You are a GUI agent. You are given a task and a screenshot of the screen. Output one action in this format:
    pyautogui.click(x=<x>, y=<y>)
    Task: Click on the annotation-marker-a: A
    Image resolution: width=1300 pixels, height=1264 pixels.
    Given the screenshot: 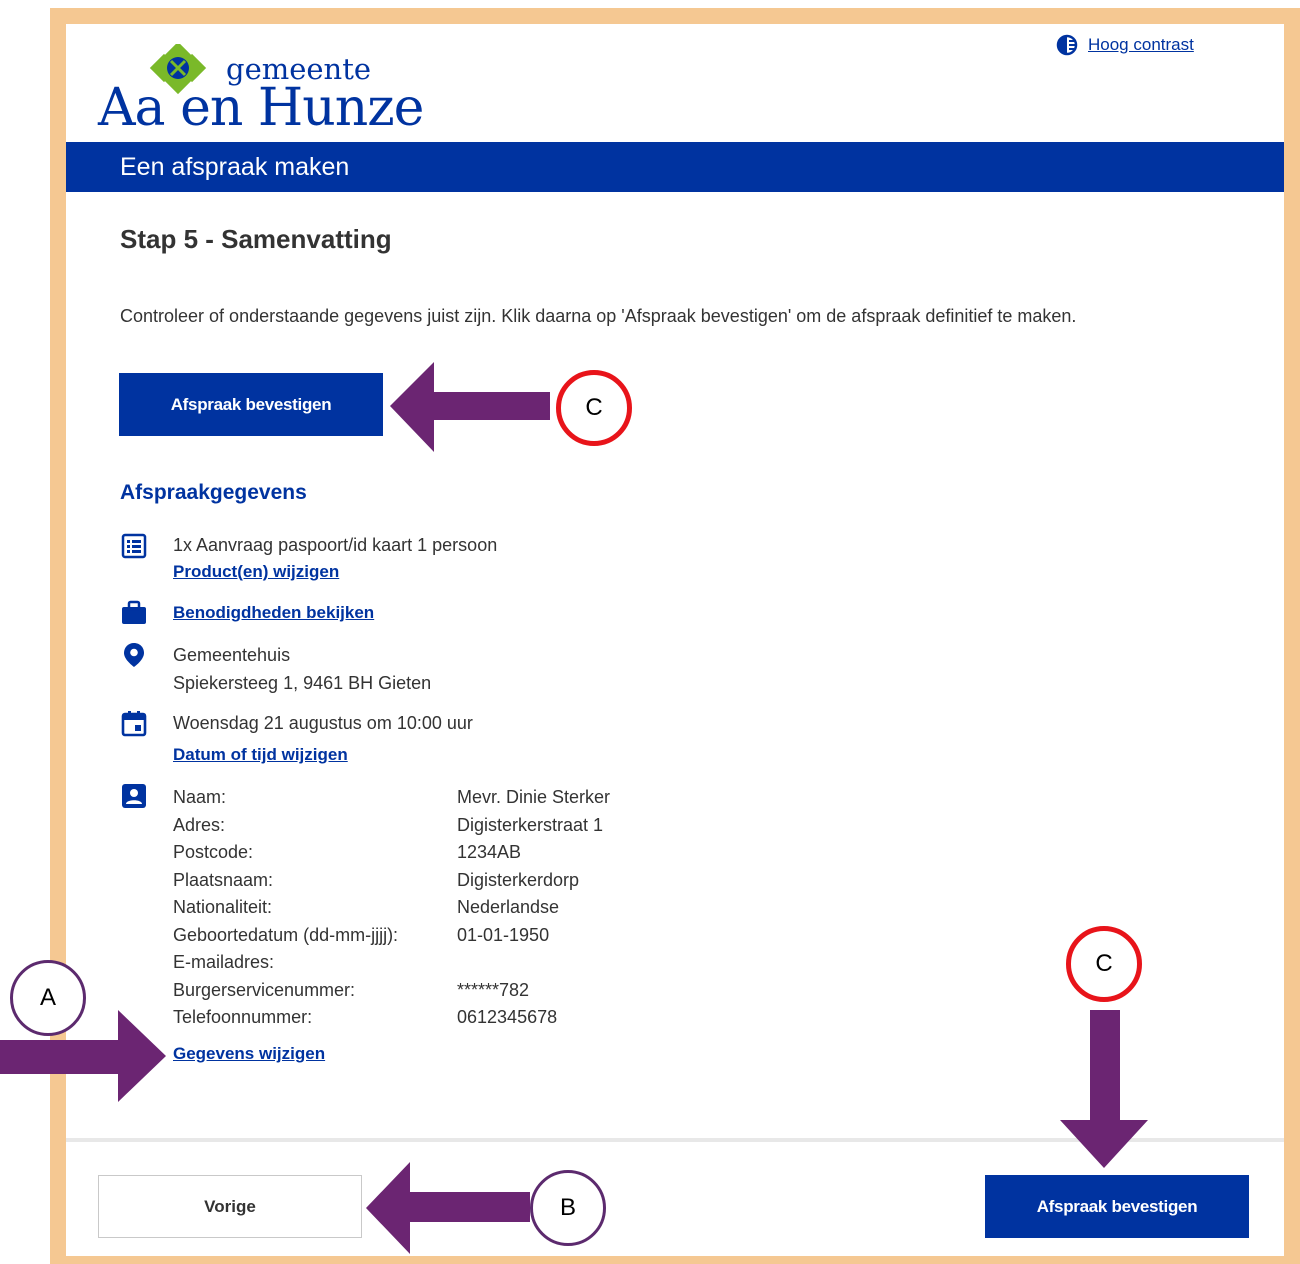 What is the action you would take?
    pyautogui.click(x=48, y=998)
    